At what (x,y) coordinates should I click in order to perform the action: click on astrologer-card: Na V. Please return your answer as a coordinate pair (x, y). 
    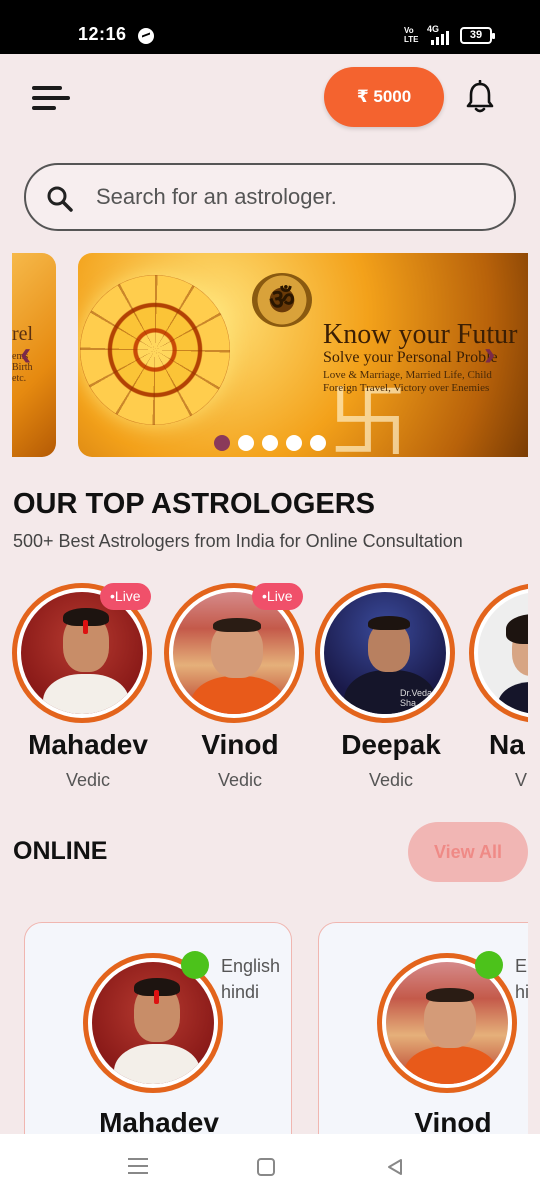
    Looking at the image, I should click on (498, 688).